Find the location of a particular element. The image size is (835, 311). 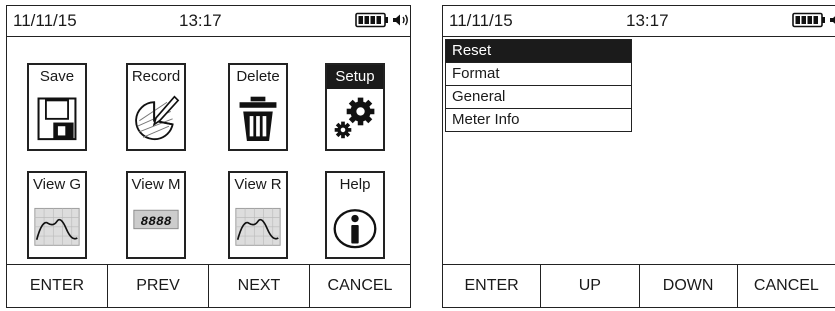

display-readout: 8888 is located at coordinates (156, 221).